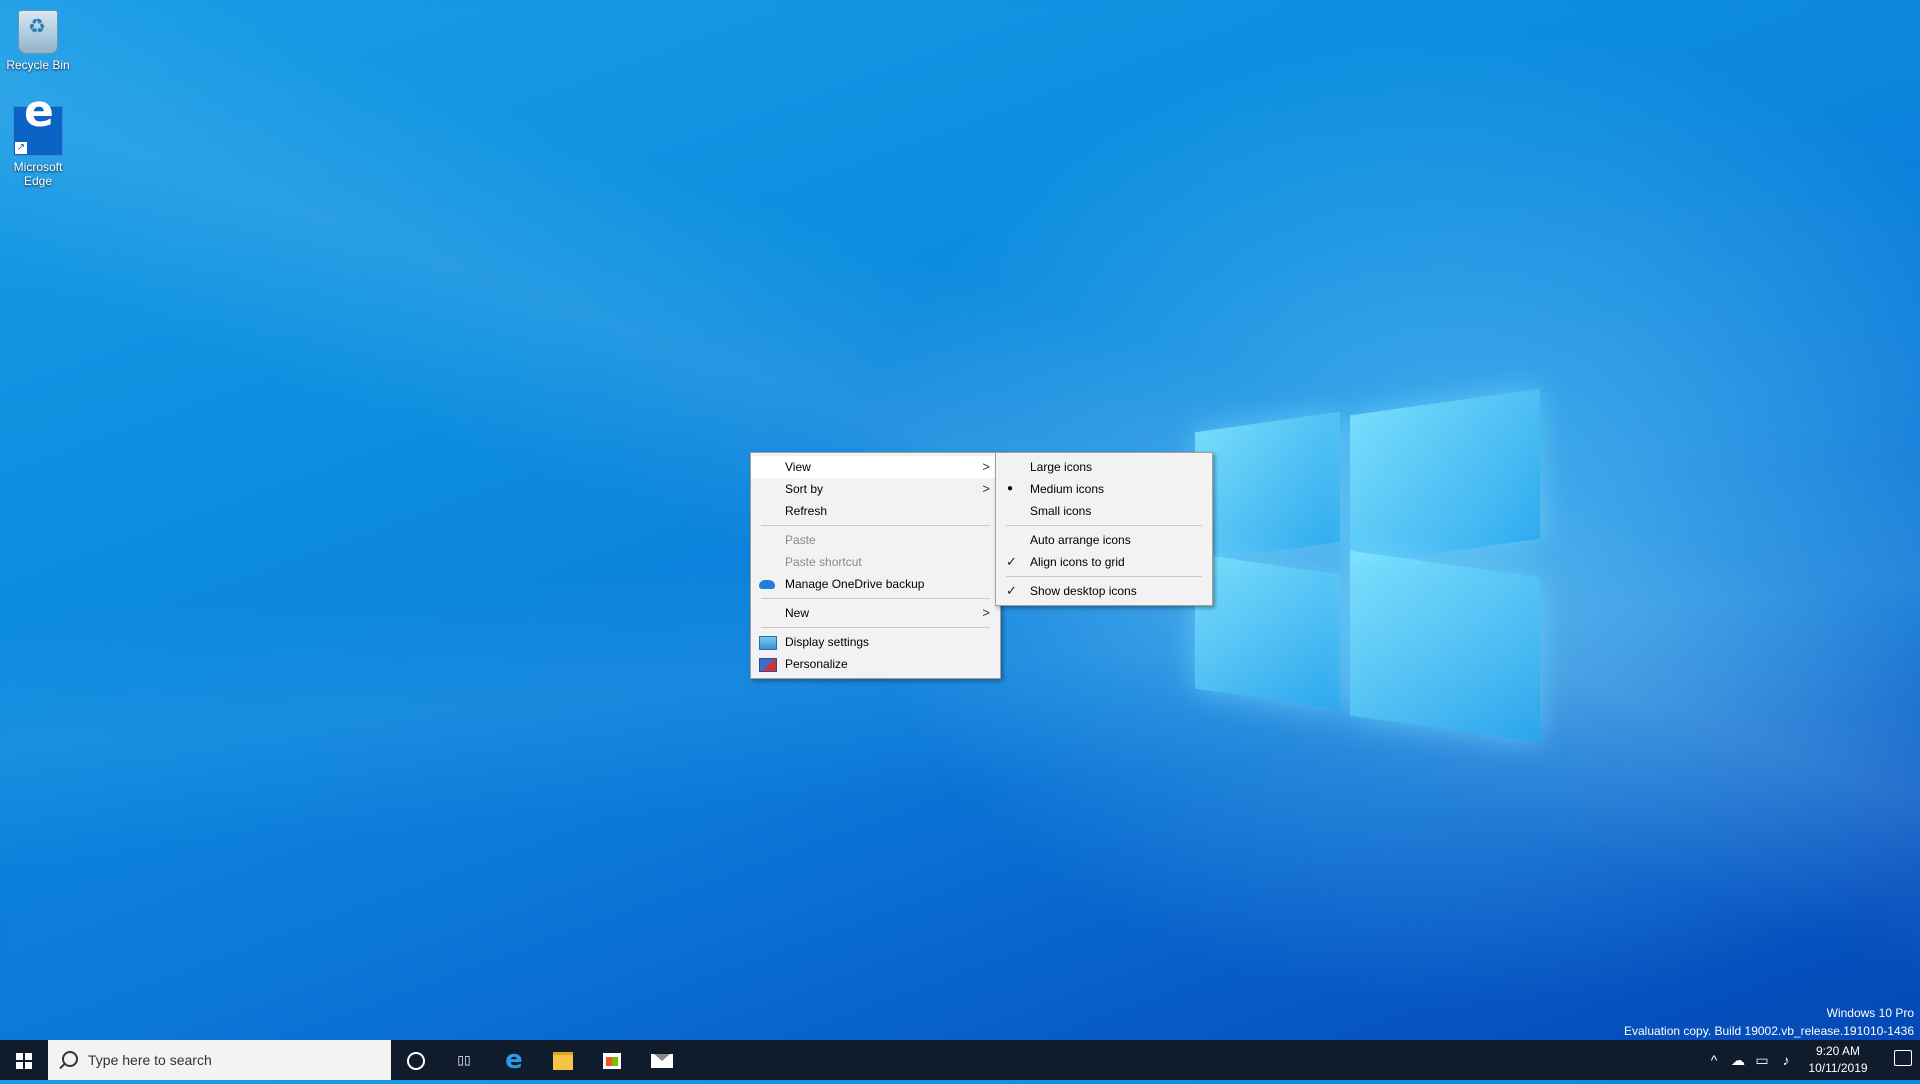 Image resolution: width=1920 pixels, height=1084 pixels. What do you see at coordinates (875, 664) in the screenshot?
I see `menu-item-personalize: Personalize` at bounding box center [875, 664].